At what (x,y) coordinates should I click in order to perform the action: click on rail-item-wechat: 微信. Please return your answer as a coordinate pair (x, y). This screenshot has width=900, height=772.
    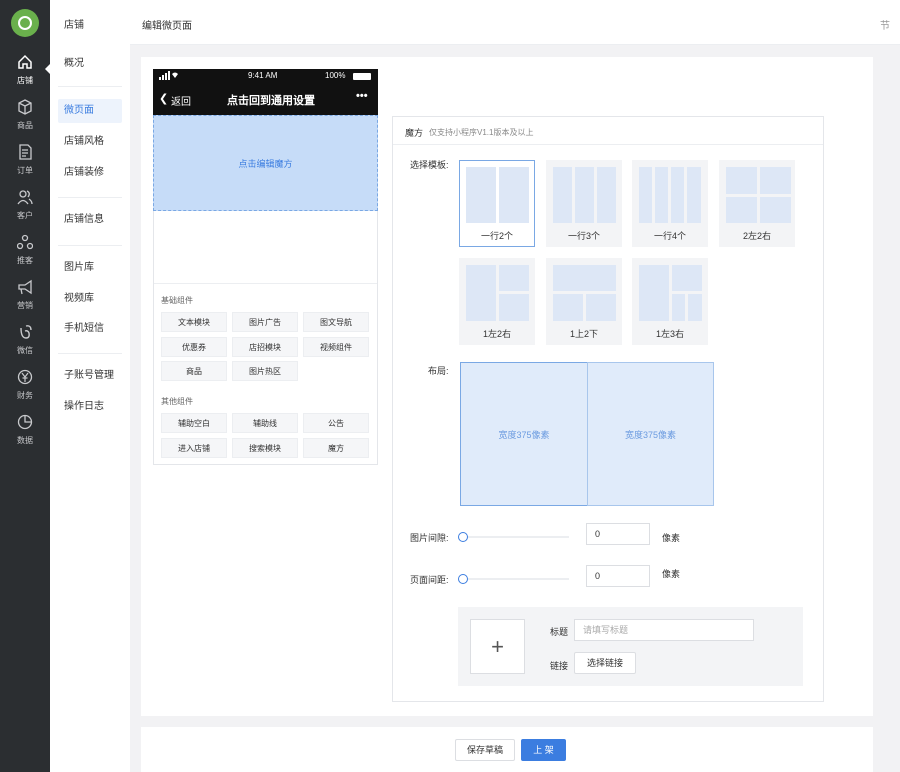
    Looking at the image, I should click on (25, 343).